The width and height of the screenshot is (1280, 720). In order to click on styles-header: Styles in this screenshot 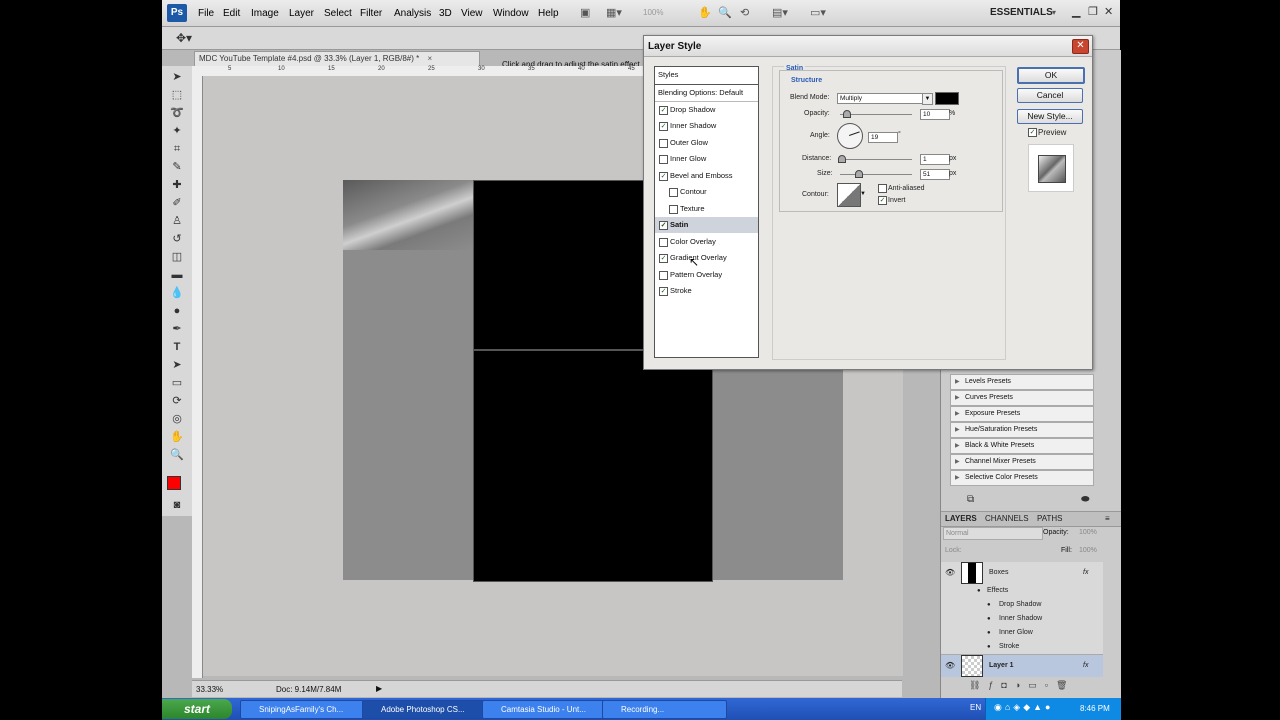, I will do `click(706, 76)`.